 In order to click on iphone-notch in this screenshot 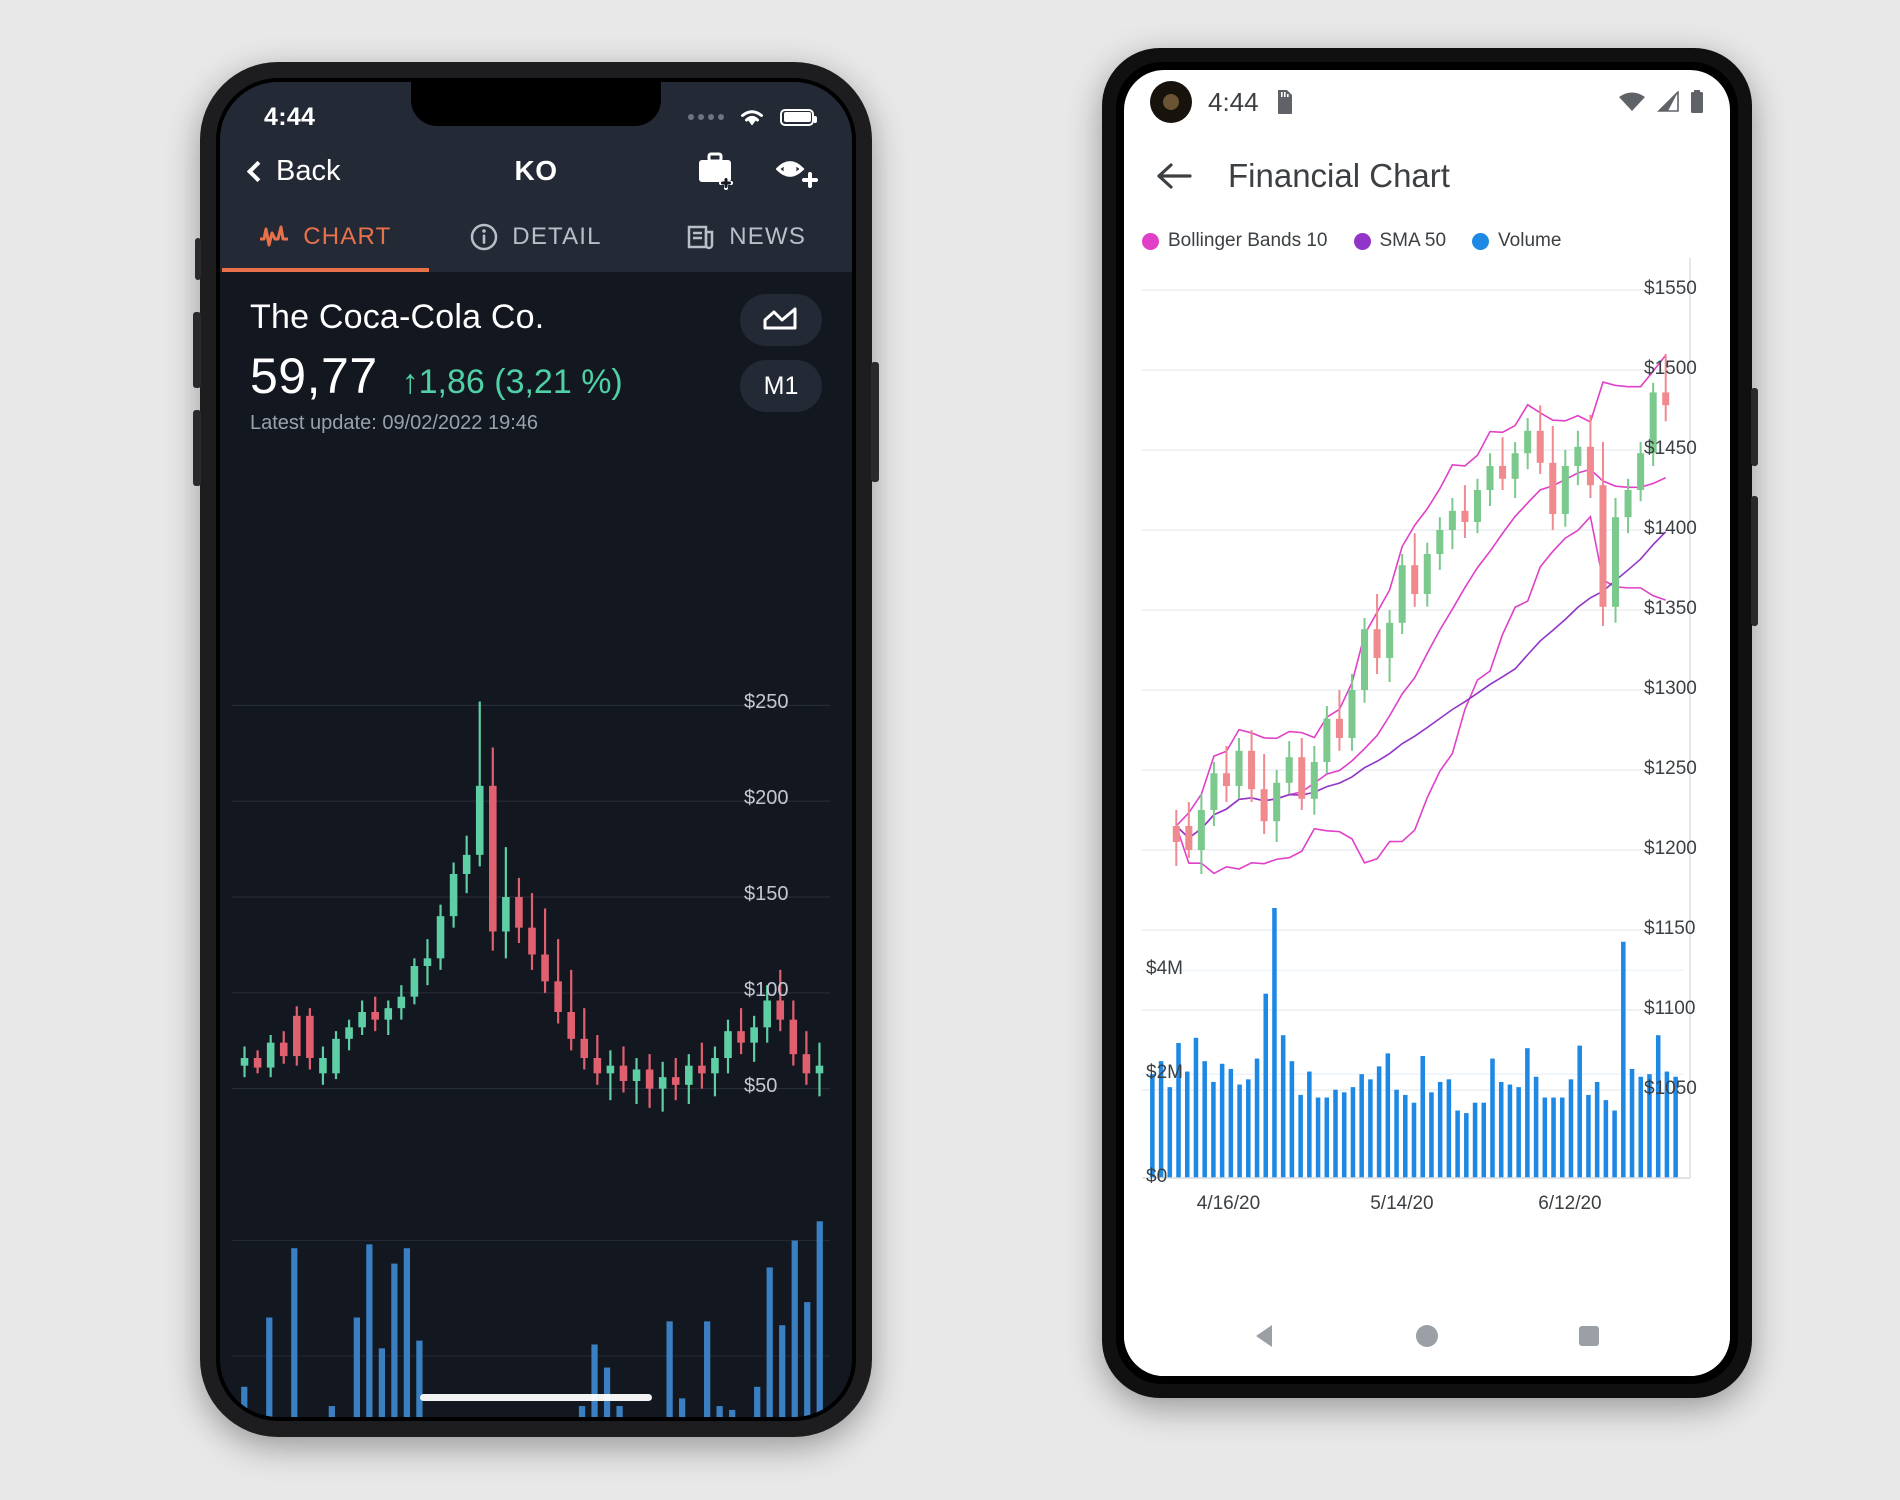, I will do `click(536, 104)`.